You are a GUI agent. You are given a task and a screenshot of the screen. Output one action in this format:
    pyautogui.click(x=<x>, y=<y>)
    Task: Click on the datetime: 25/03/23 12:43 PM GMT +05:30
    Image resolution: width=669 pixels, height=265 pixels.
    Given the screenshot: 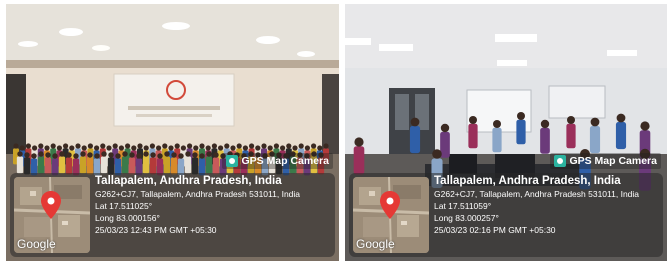 What is the action you would take?
    pyautogui.click(x=156, y=230)
    